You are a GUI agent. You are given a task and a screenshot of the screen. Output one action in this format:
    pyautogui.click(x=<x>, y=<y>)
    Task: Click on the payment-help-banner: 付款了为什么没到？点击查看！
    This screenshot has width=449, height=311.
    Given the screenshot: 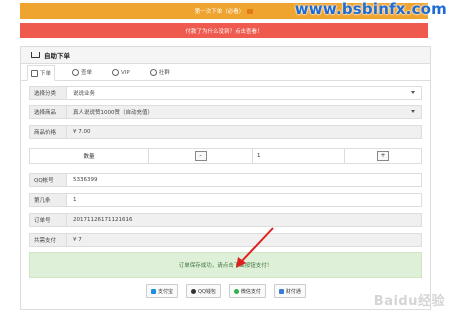 What is the action you would take?
    pyautogui.click(x=224, y=30)
    